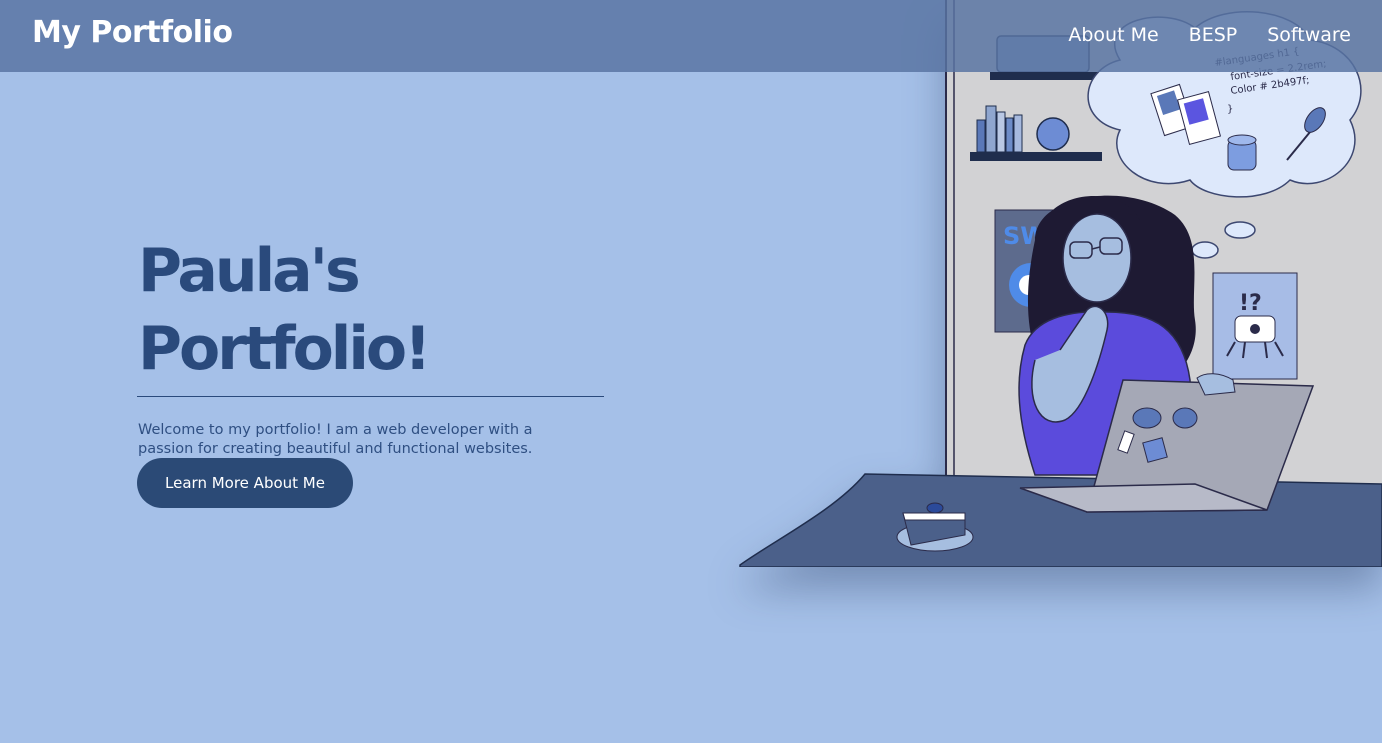 The image size is (1382, 743). I want to click on hero-title-line-2: Portfolio!, so click(285, 349).